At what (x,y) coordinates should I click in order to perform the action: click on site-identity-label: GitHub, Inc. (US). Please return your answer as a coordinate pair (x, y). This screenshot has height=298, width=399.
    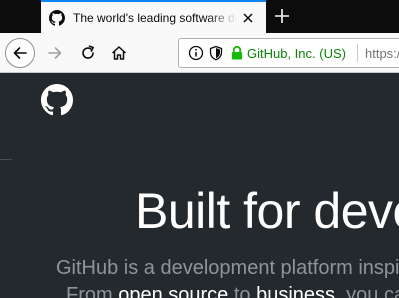
    Looking at the image, I should click on (296, 53).